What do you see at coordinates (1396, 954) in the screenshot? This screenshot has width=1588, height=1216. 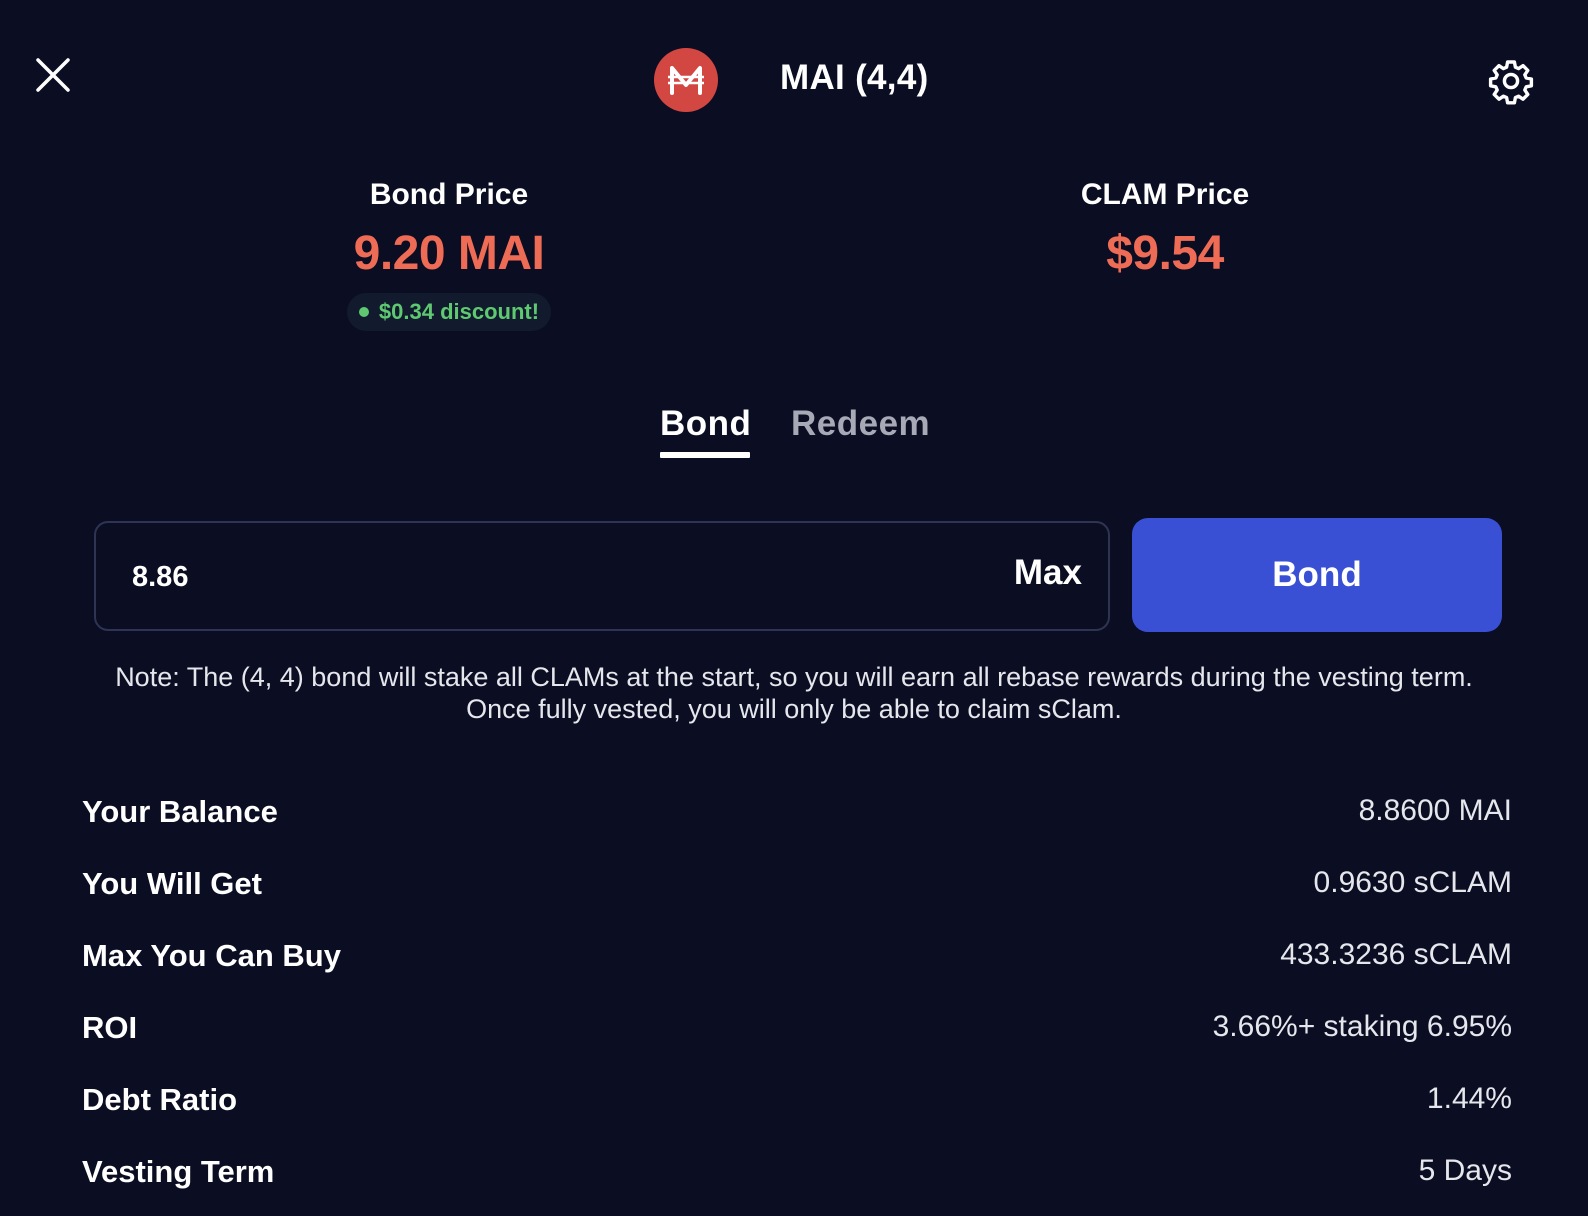 I see `detail-value: 433.3236 sCLAM` at bounding box center [1396, 954].